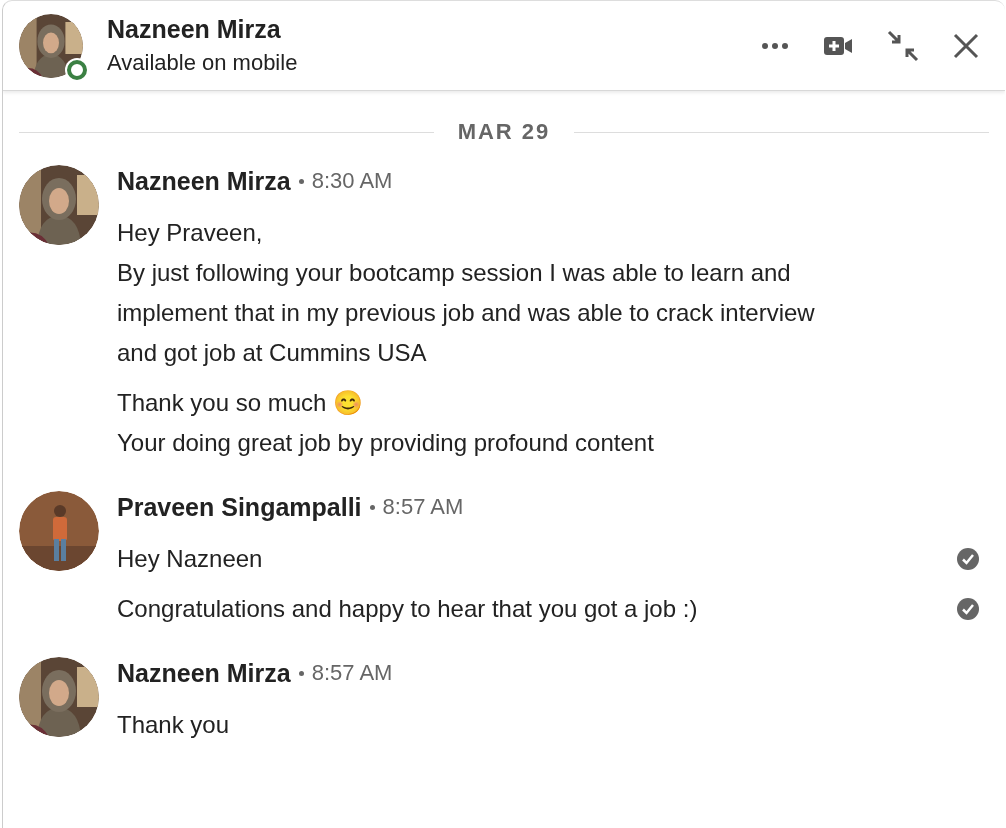 The height and width of the screenshot is (828, 1006). What do you see at coordinates (386, 423) in the screenshot?
I see `message-text: Thank you so much 😊 Your doing great job by providing profound content` at bounding box center [386, 423].